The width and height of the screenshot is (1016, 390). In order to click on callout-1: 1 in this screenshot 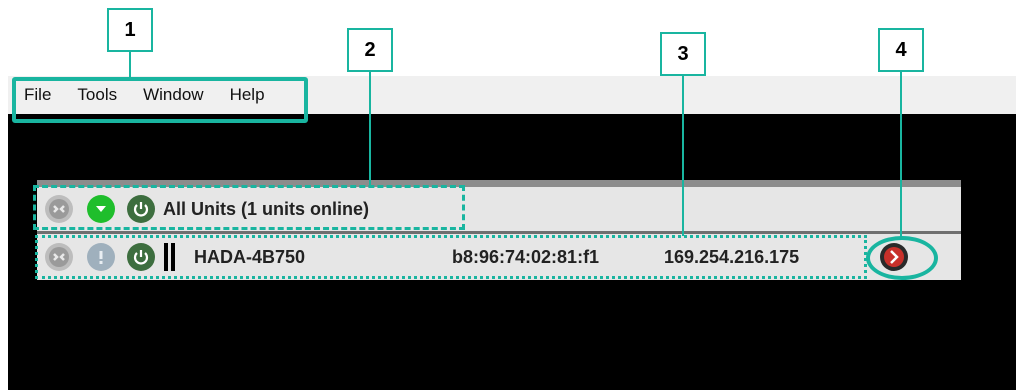, I will do `click(130, 30)`.